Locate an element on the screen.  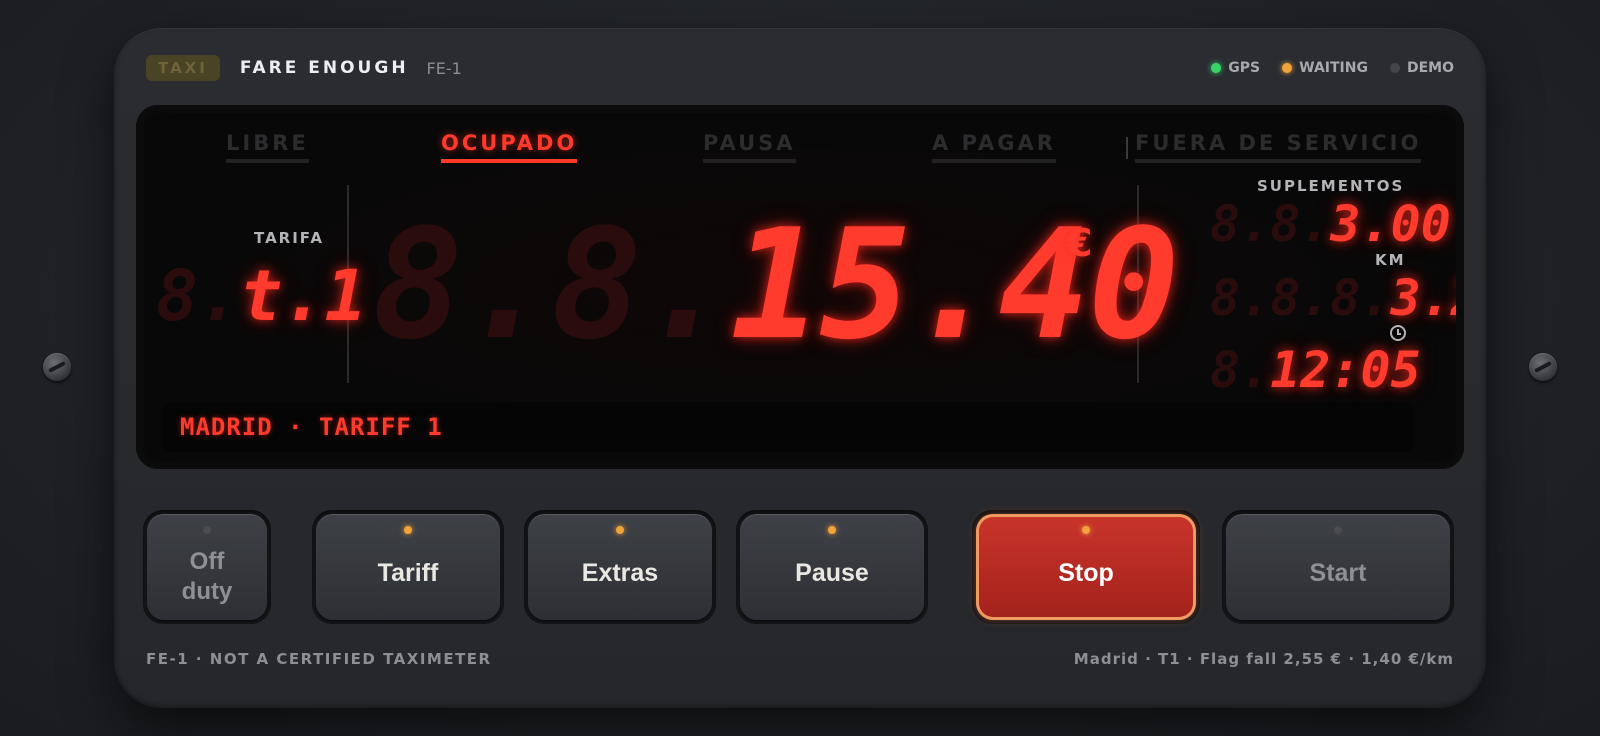
suplementos-ghost-digits: 8.8. is located at coordinates (1270, 224).